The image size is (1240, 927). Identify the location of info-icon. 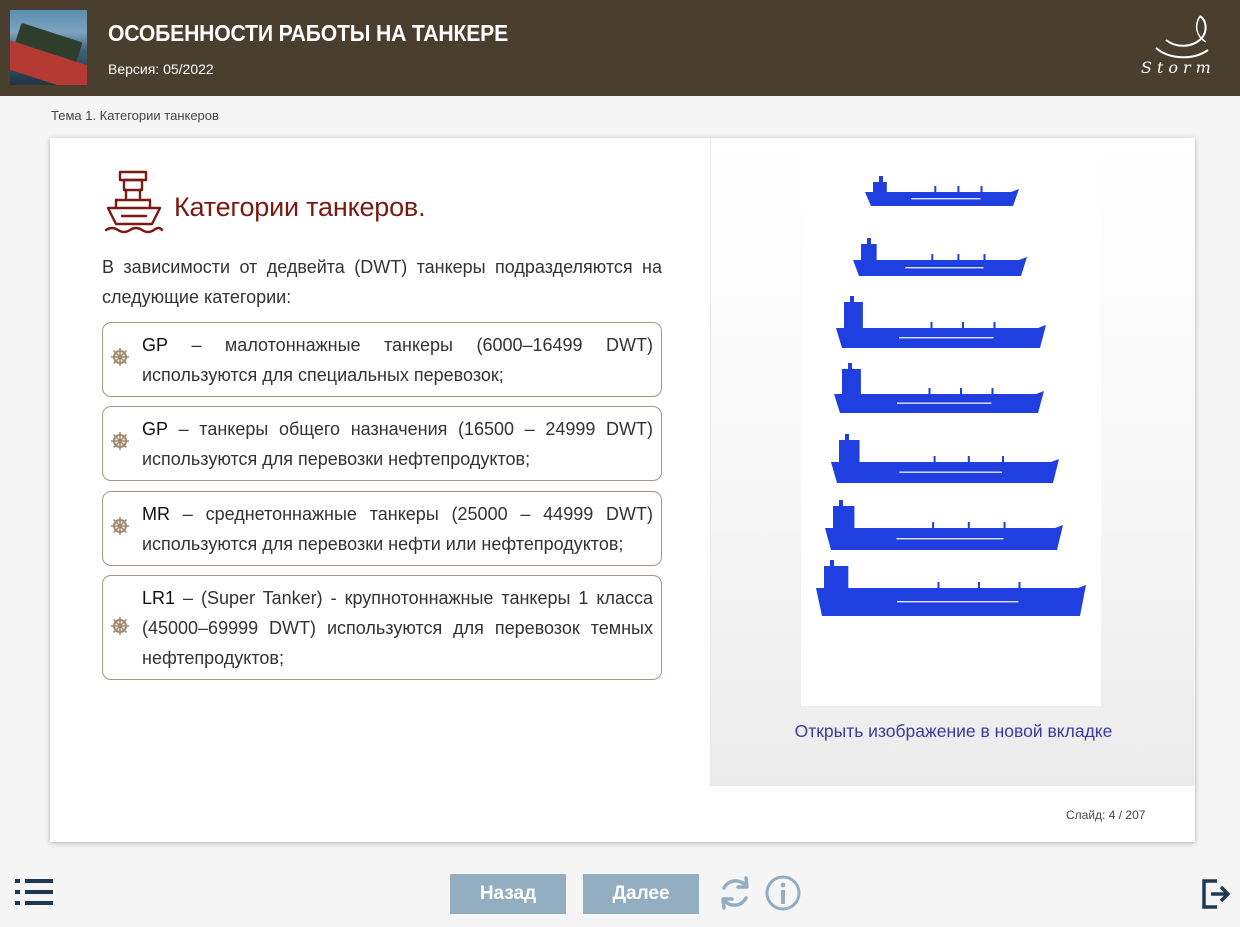
(783, 893).